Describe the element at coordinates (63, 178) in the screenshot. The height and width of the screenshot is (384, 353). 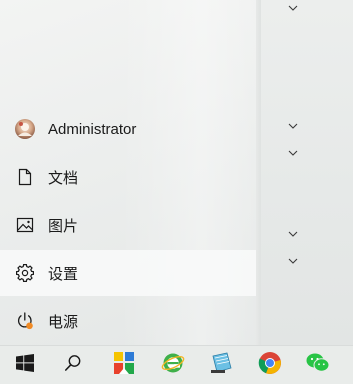
I see `sidebar-item-label: 文档` at that location.